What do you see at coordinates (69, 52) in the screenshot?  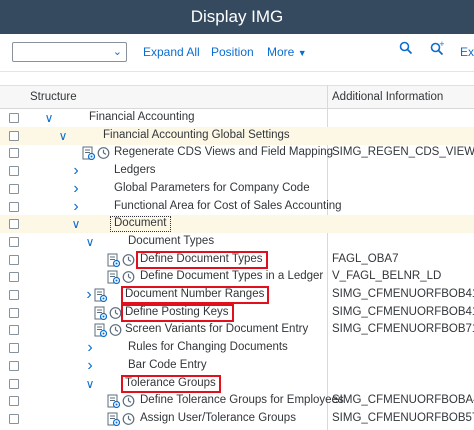 I see `structure-dropdown: ⌄` at bounding box center [69, 52].